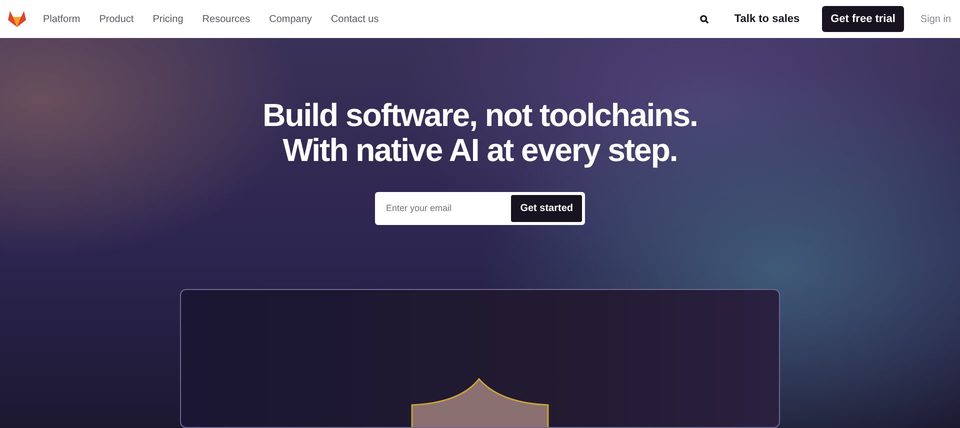 The image size is (960, 428). What do you see at coordinates (290, 19) in the screenshot?
I see `nav-link: Company` at bounding box center [290, 19].